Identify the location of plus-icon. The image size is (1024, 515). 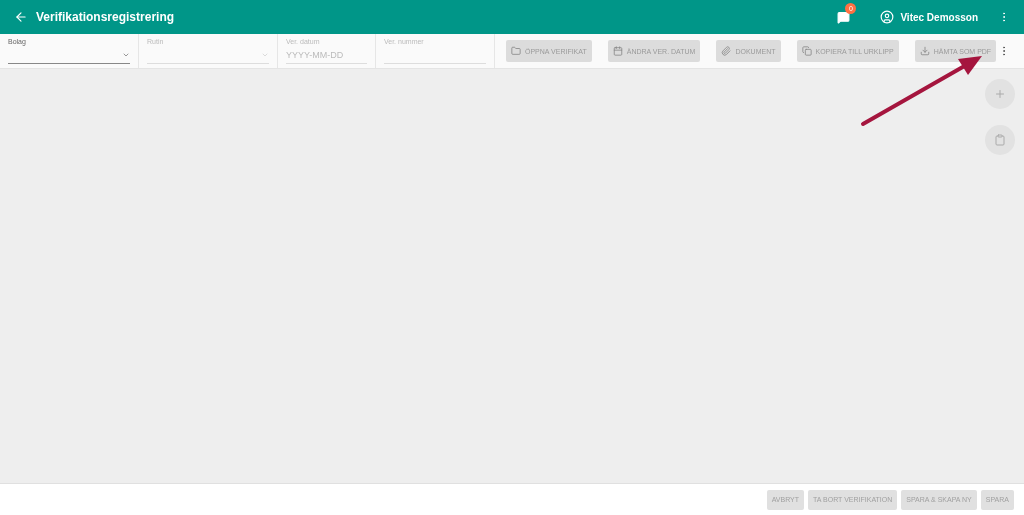
(1000, 94).